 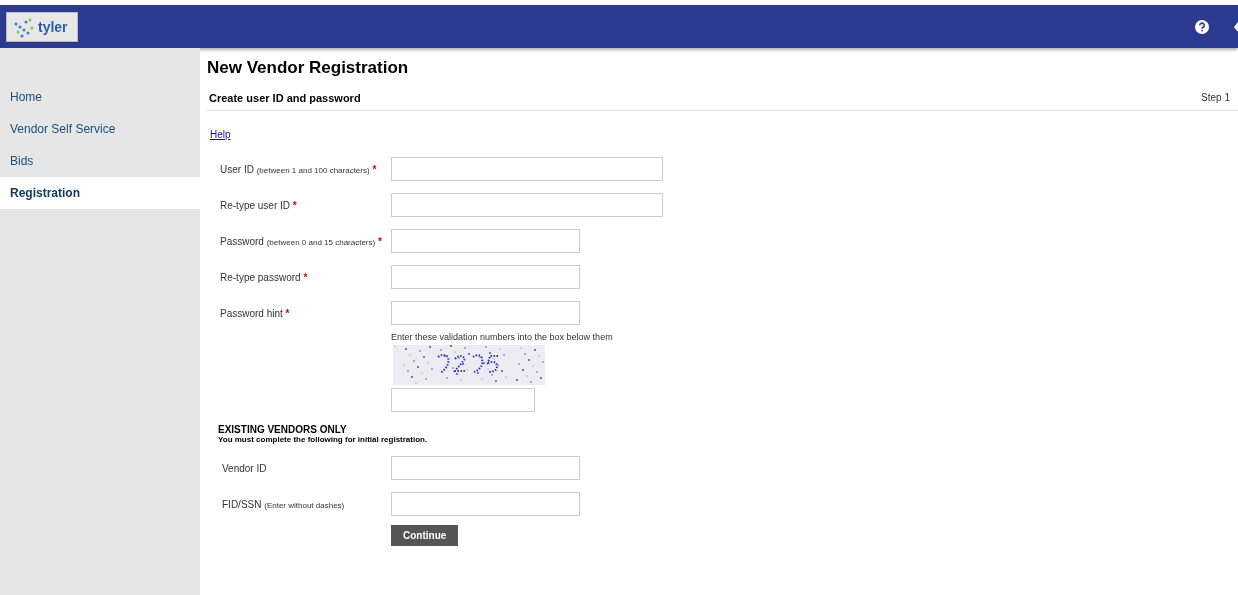 I want to click on help-link: Help, so click(x=220, y=134).